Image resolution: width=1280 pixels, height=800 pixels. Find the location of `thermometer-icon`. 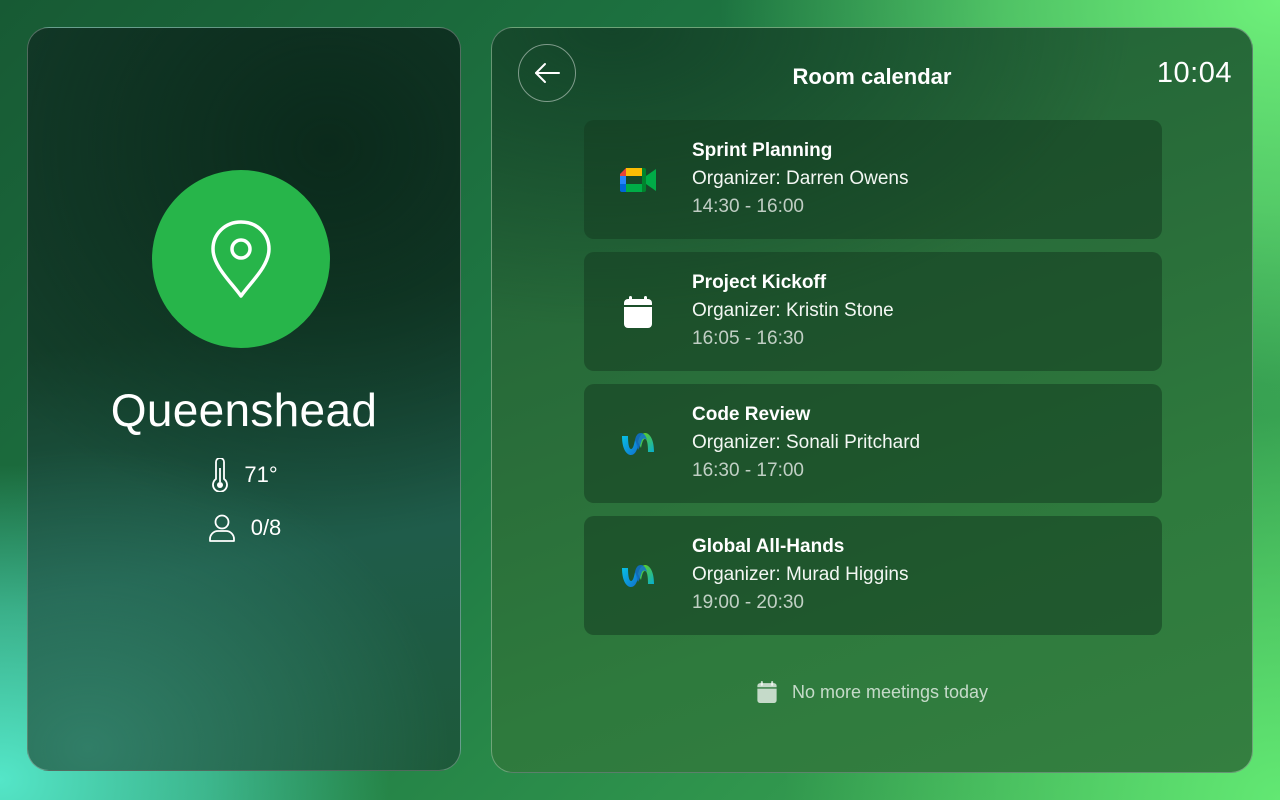

thermometer-icon is located at coordinates (220, 475).